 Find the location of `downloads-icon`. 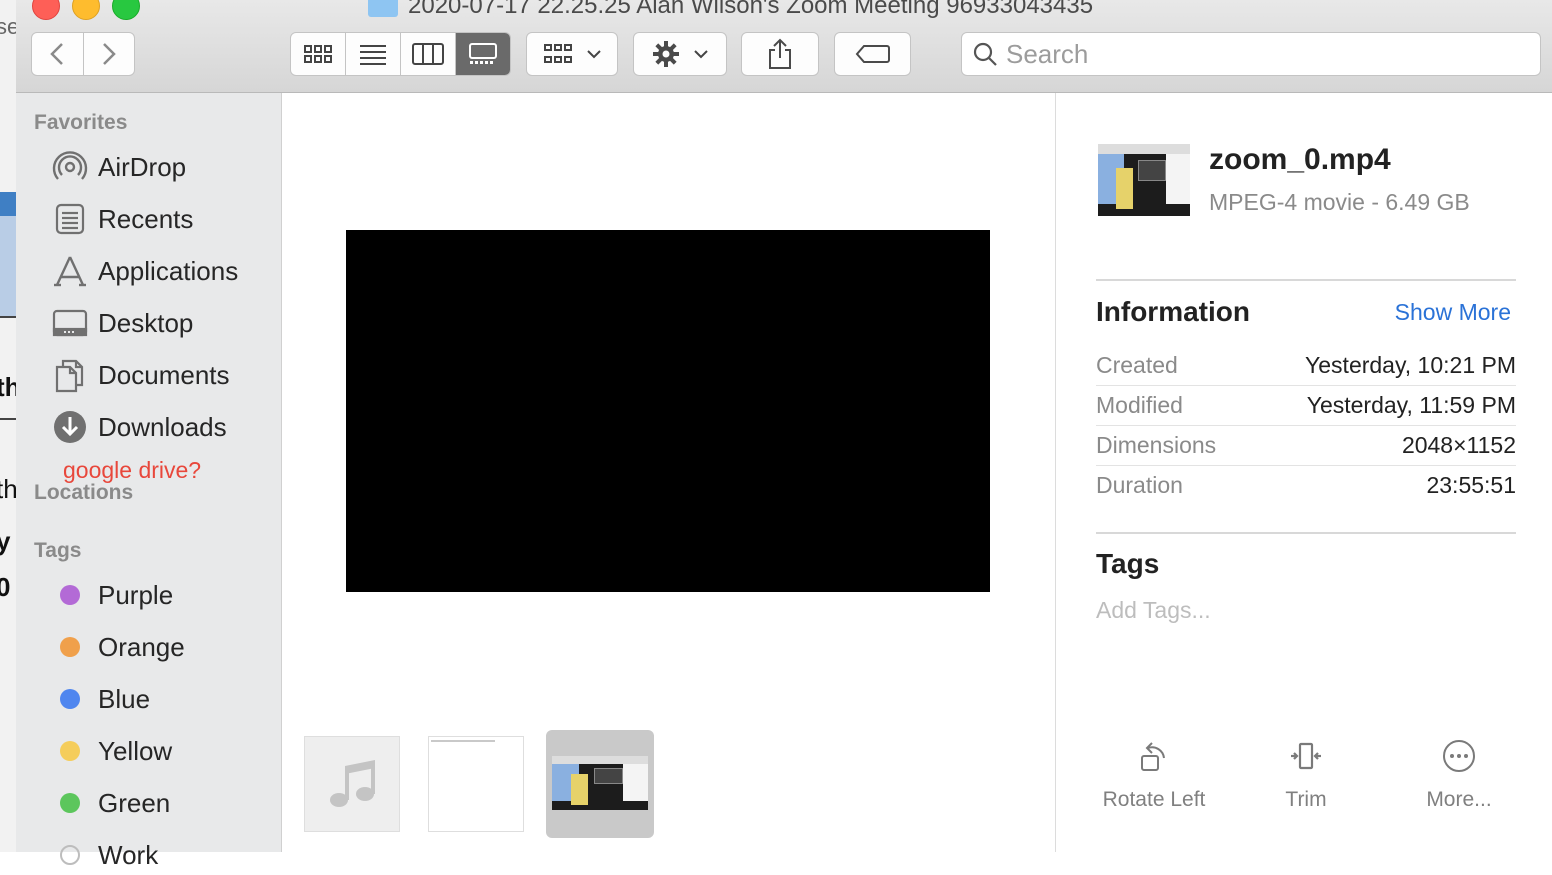

downloads-icon is located at coordinates (70, 427).